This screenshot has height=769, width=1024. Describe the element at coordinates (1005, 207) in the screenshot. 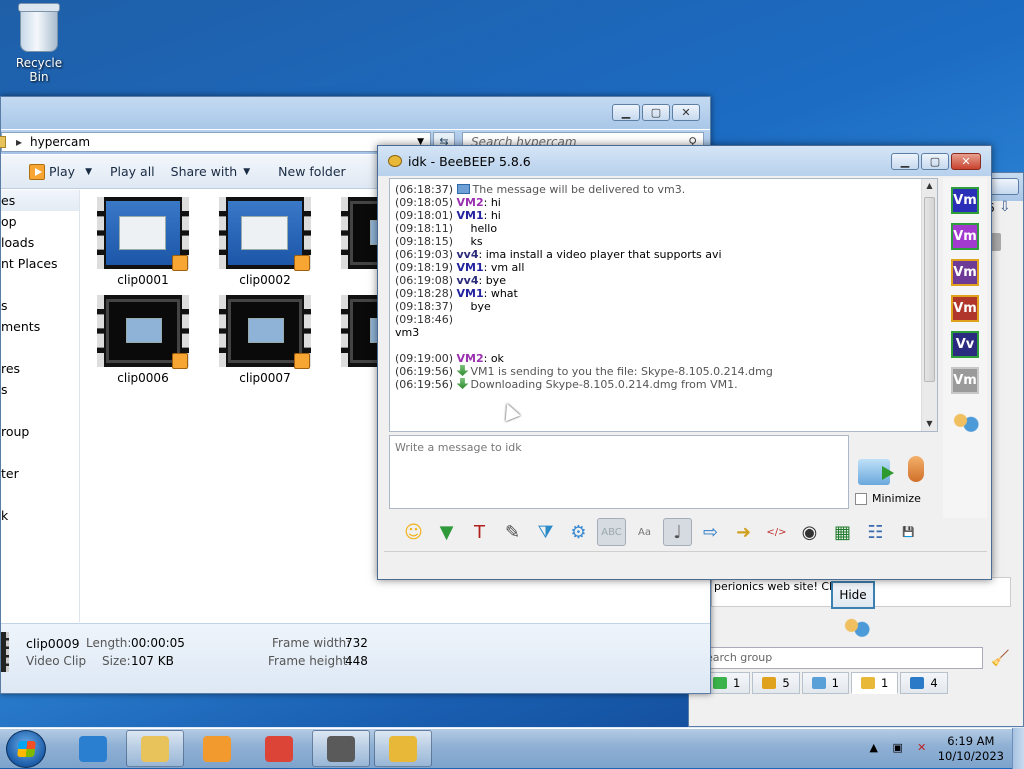

I see `scroll-arrow-icon: ⇩` at that location.